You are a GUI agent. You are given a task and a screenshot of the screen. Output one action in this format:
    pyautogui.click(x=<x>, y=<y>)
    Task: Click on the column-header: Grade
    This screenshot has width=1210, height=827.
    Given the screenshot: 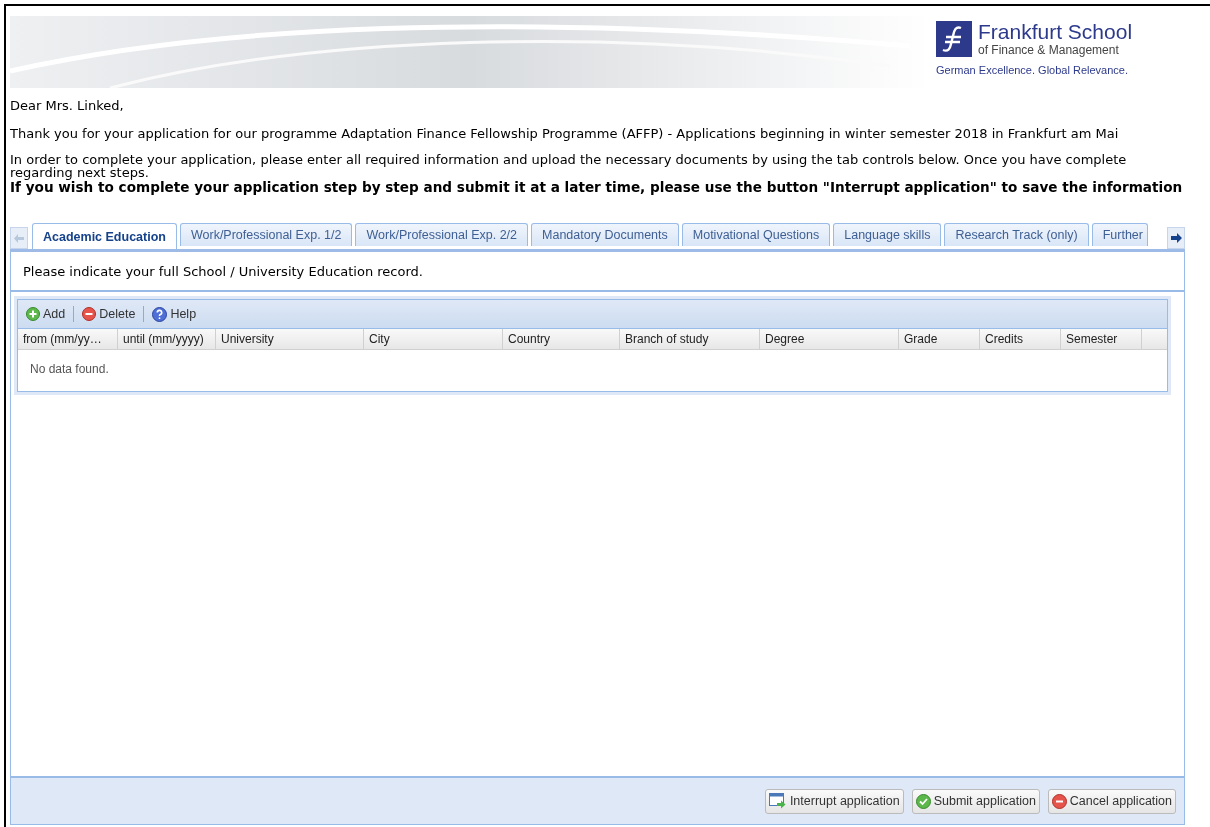 What is the action you would take?
    pyautogui.click(x=939, y=339)
    